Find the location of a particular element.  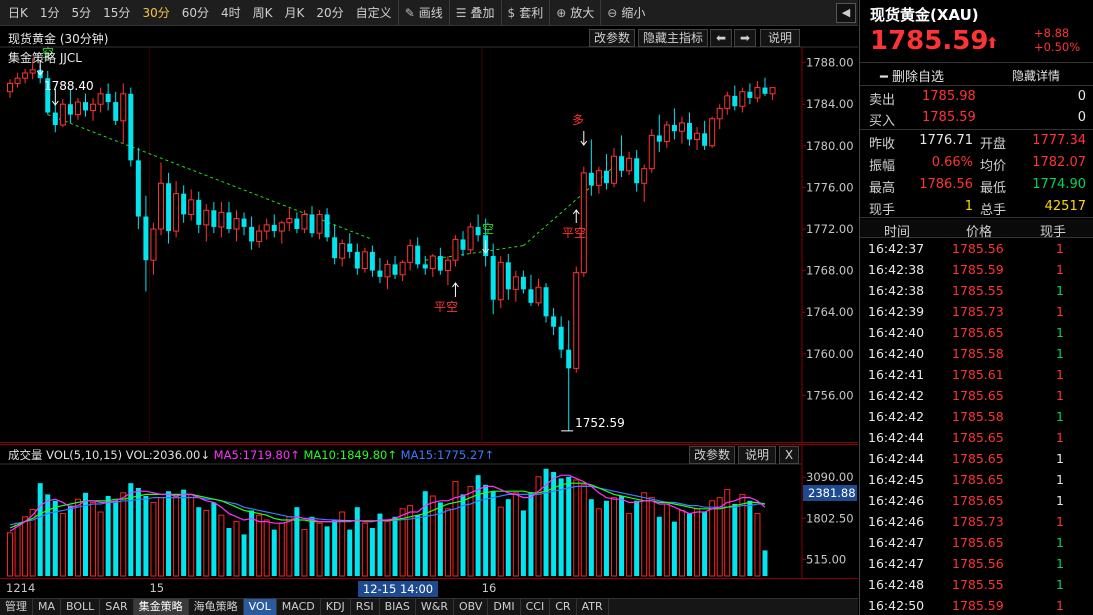

remove-watchlist-button: ━ 删除自选 is located at coordinates (912, 75).